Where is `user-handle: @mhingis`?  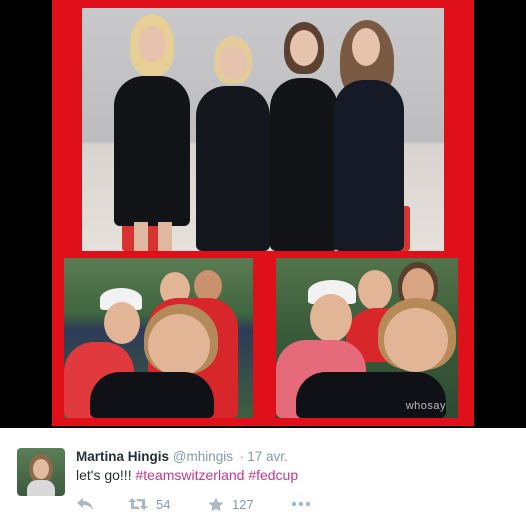 user-handle: @mhingis is located at coordinates (203, 456).